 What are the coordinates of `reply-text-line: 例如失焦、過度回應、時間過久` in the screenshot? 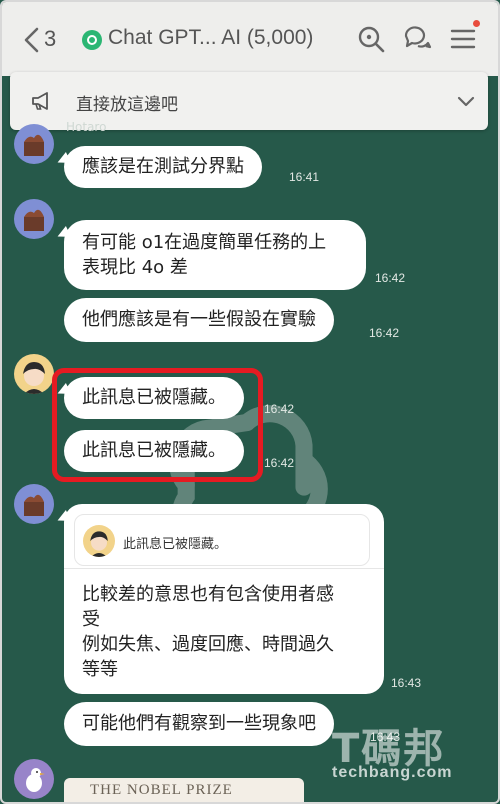 It's located at (208, 644).